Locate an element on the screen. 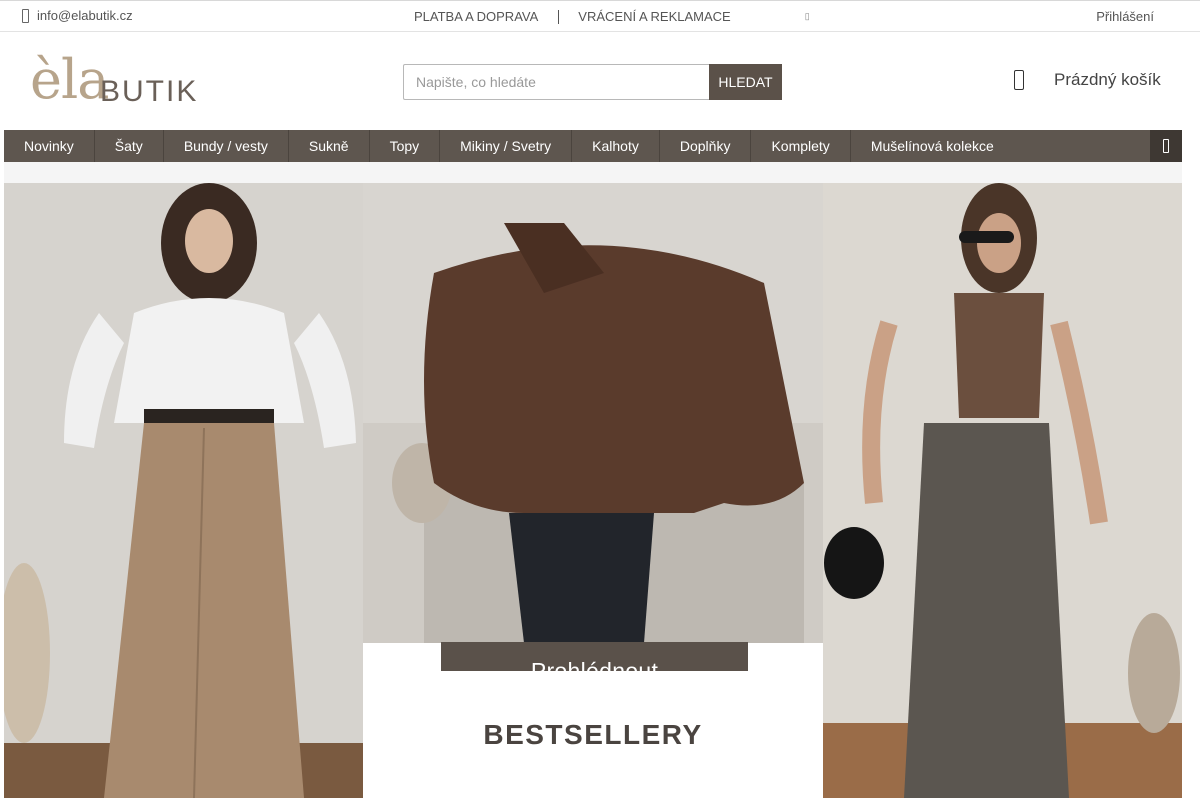 The width and height of the screenshot is (1200, 800). search-input is located at coordinates (556, 82).